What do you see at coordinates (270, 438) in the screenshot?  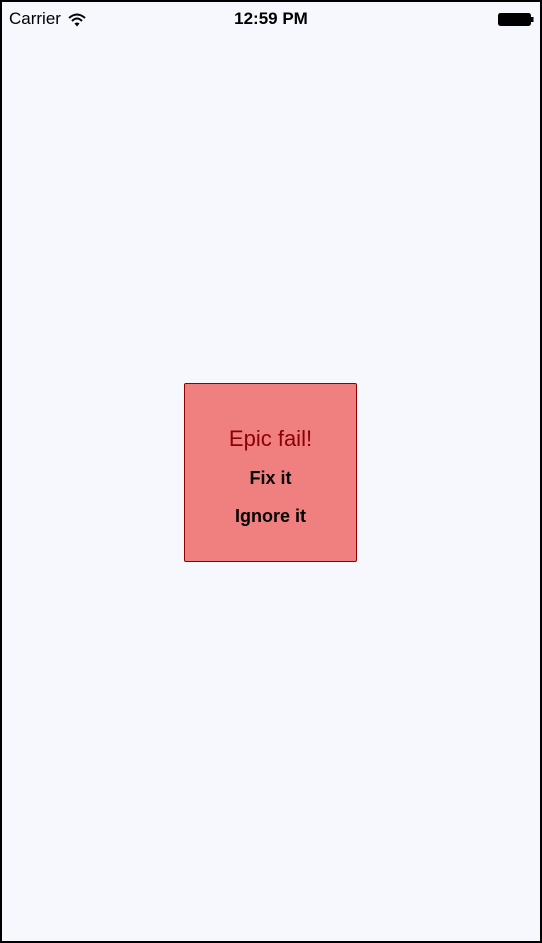 I see `alert-title: Epic fail!` at bounding box center [270, 438].